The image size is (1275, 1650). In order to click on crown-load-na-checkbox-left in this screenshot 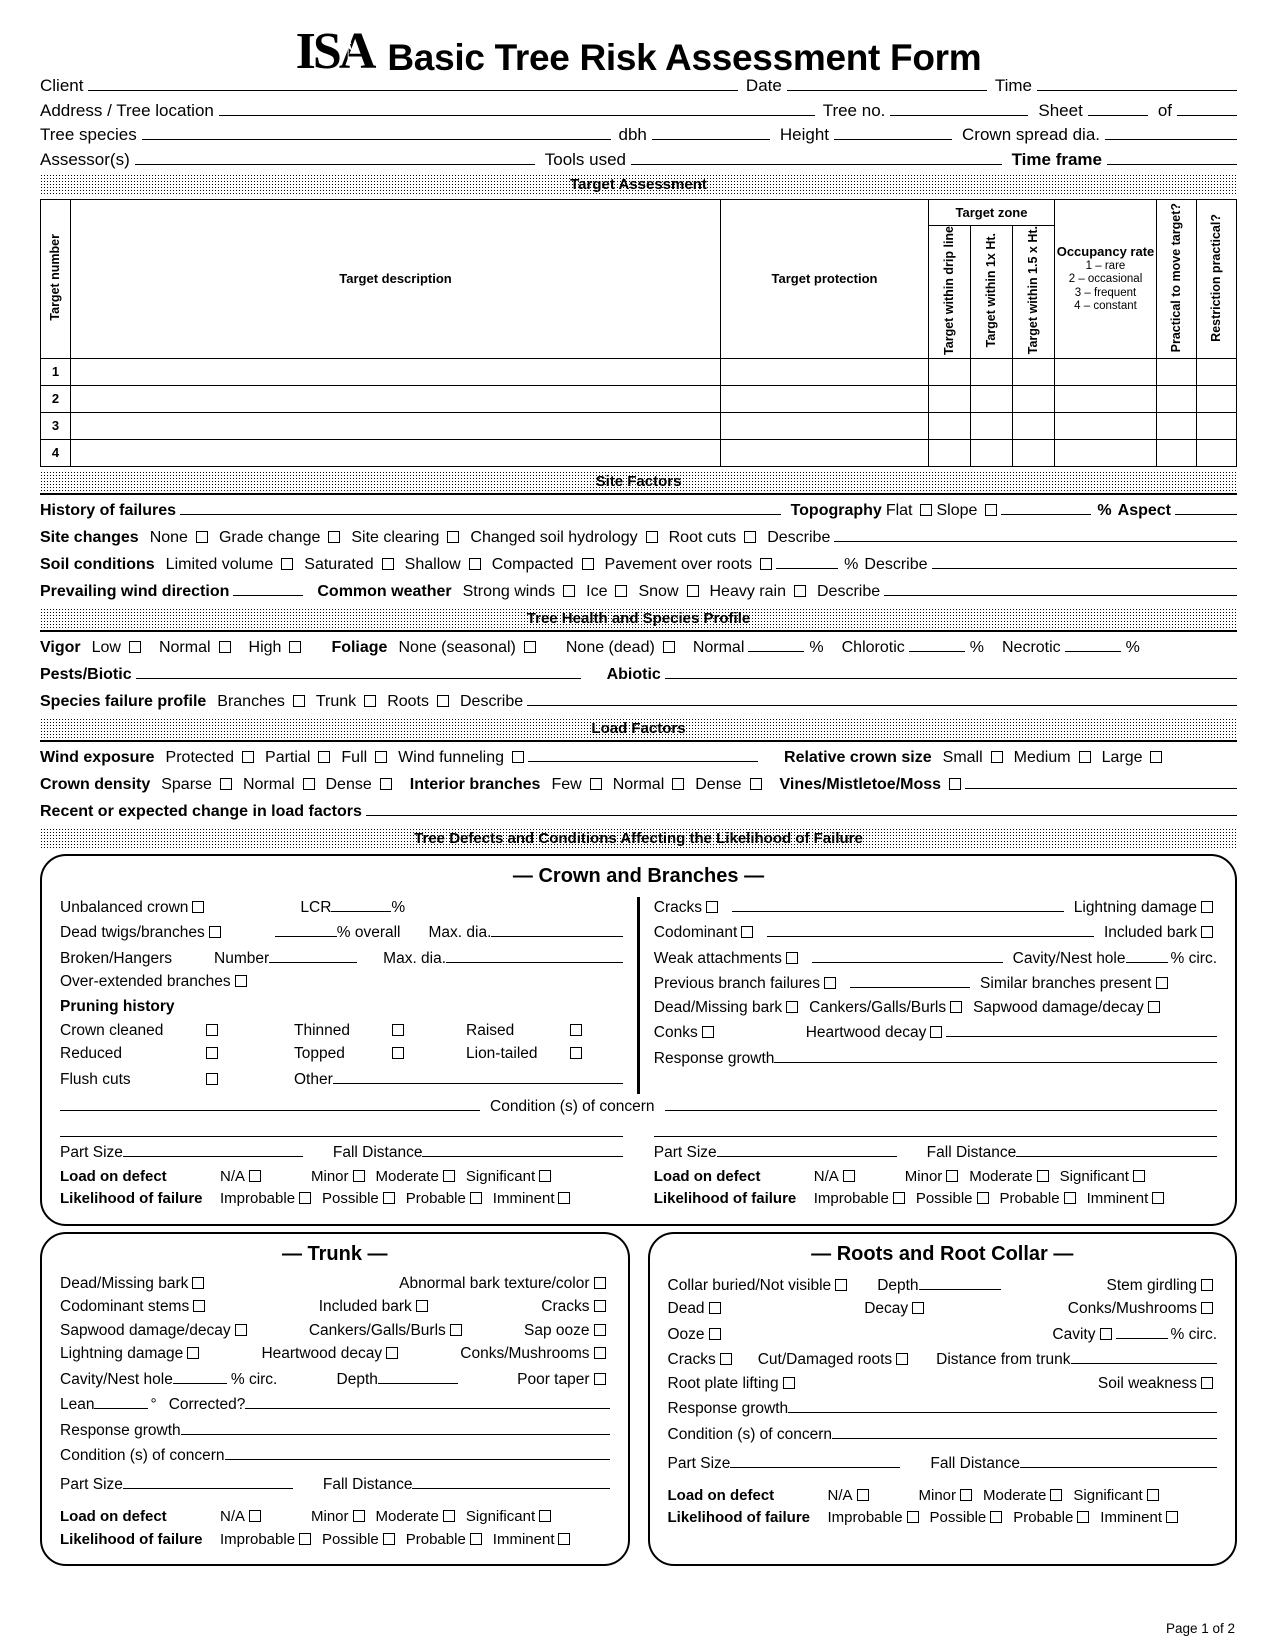, I will do `click(255, 1175)`.